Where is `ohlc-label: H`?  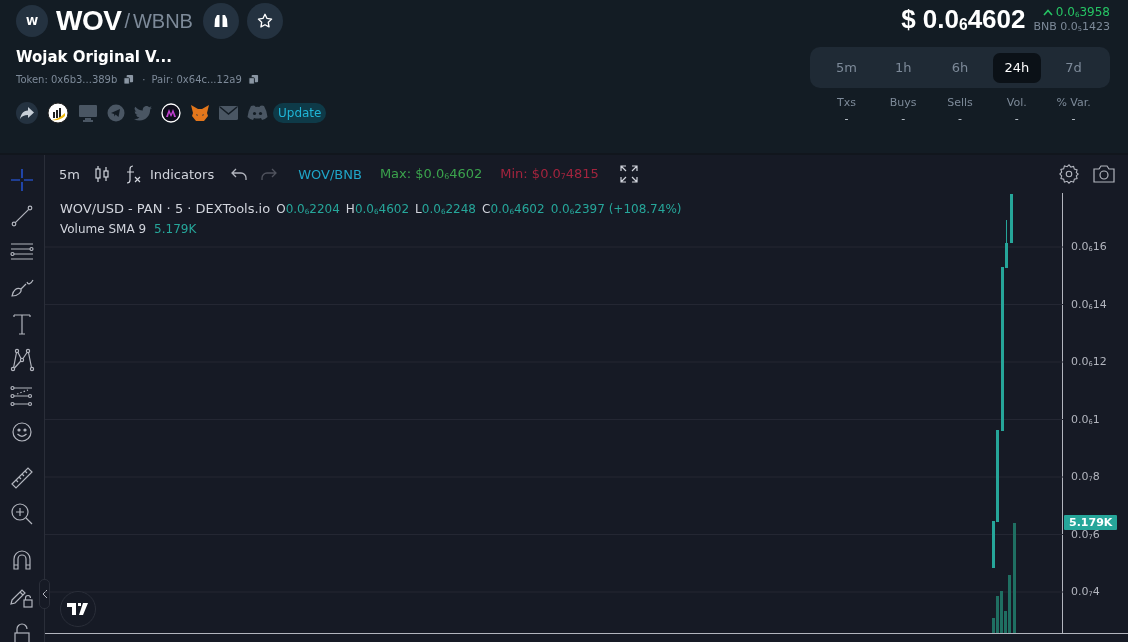 ohlc-label: H is located at coordinates (350, 209).